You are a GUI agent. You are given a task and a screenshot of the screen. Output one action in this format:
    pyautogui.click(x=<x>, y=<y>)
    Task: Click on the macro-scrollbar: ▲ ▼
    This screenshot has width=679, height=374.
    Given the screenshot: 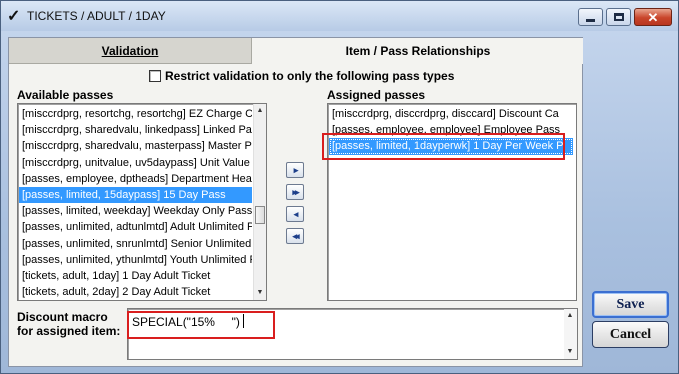 What is the action you would take?
    pyautogui.click(x=570, y=334)
    